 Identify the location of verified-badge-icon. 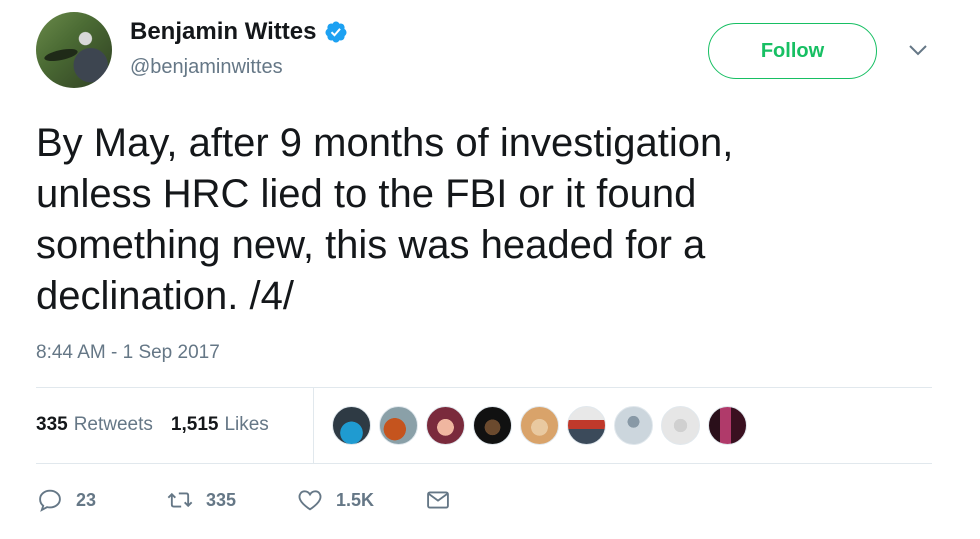
(336, 32).